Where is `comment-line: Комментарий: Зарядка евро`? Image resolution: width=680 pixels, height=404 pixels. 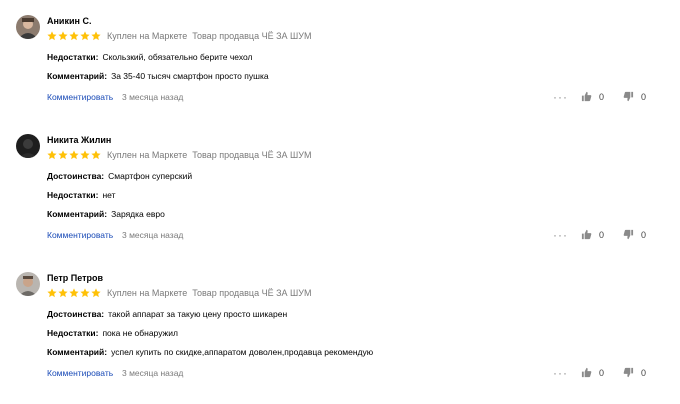 comment-line: Комментарий: Зарядка евро is located at coordinates (106, 214).